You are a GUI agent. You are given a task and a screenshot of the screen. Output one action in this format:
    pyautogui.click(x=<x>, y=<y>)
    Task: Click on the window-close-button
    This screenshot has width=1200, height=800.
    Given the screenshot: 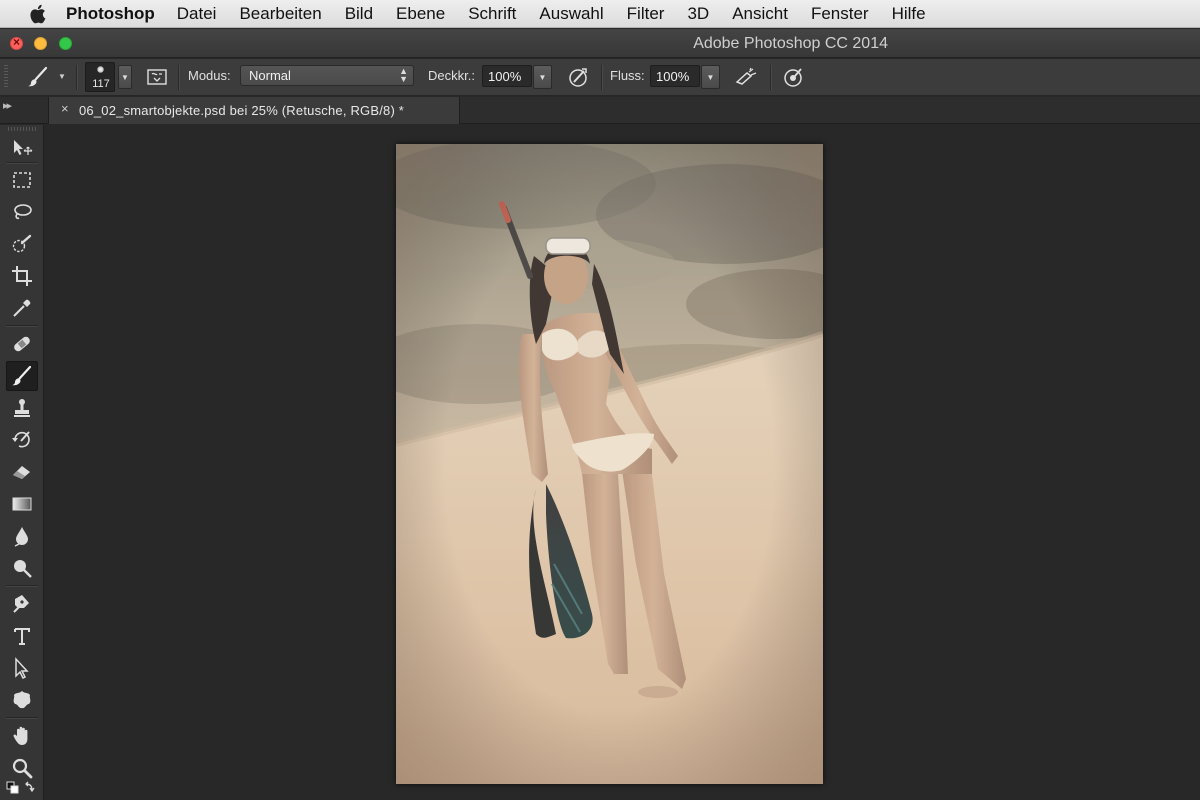 What is the action you would take?
    pyautogui.click(x=16, y=42)
    